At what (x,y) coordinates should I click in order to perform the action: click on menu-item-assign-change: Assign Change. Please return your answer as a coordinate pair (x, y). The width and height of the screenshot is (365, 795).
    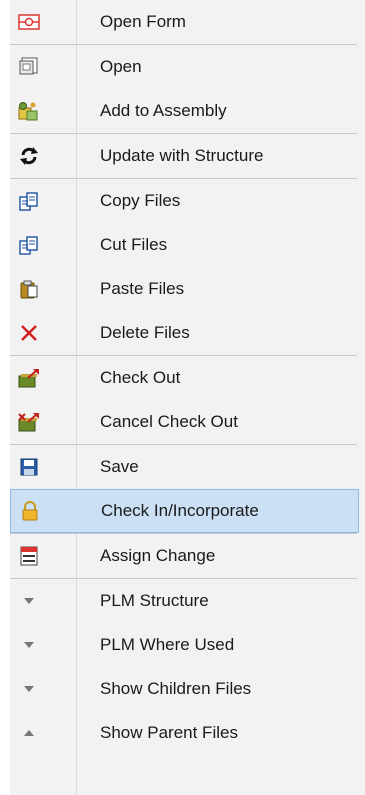
    Looking at the image, I should click on (187, 556).